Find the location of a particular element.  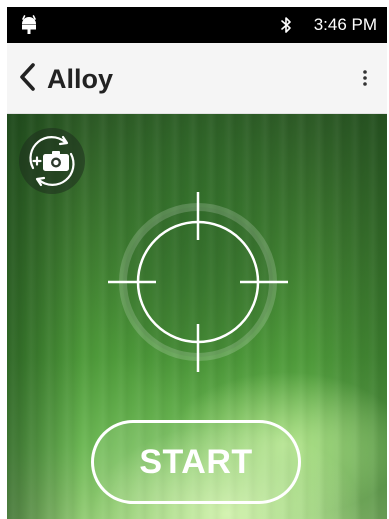

more-options-button is located at coordinates (365, 78).